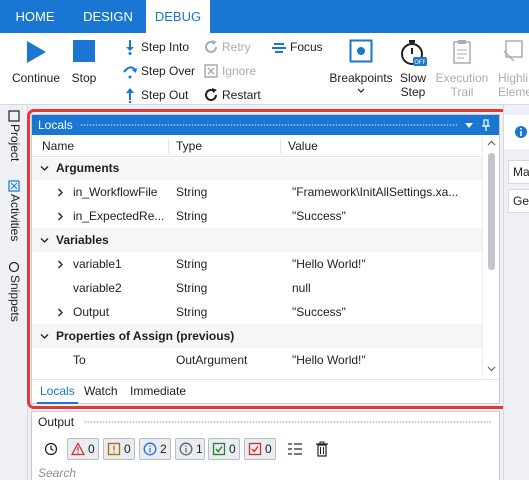 Image resolution: width=529 pixels, height=480 pixels. What do you see at coordinates (168, 71) in the screenshot?
I see `step-over-label: Step Over` at bounding box center [168, 71].